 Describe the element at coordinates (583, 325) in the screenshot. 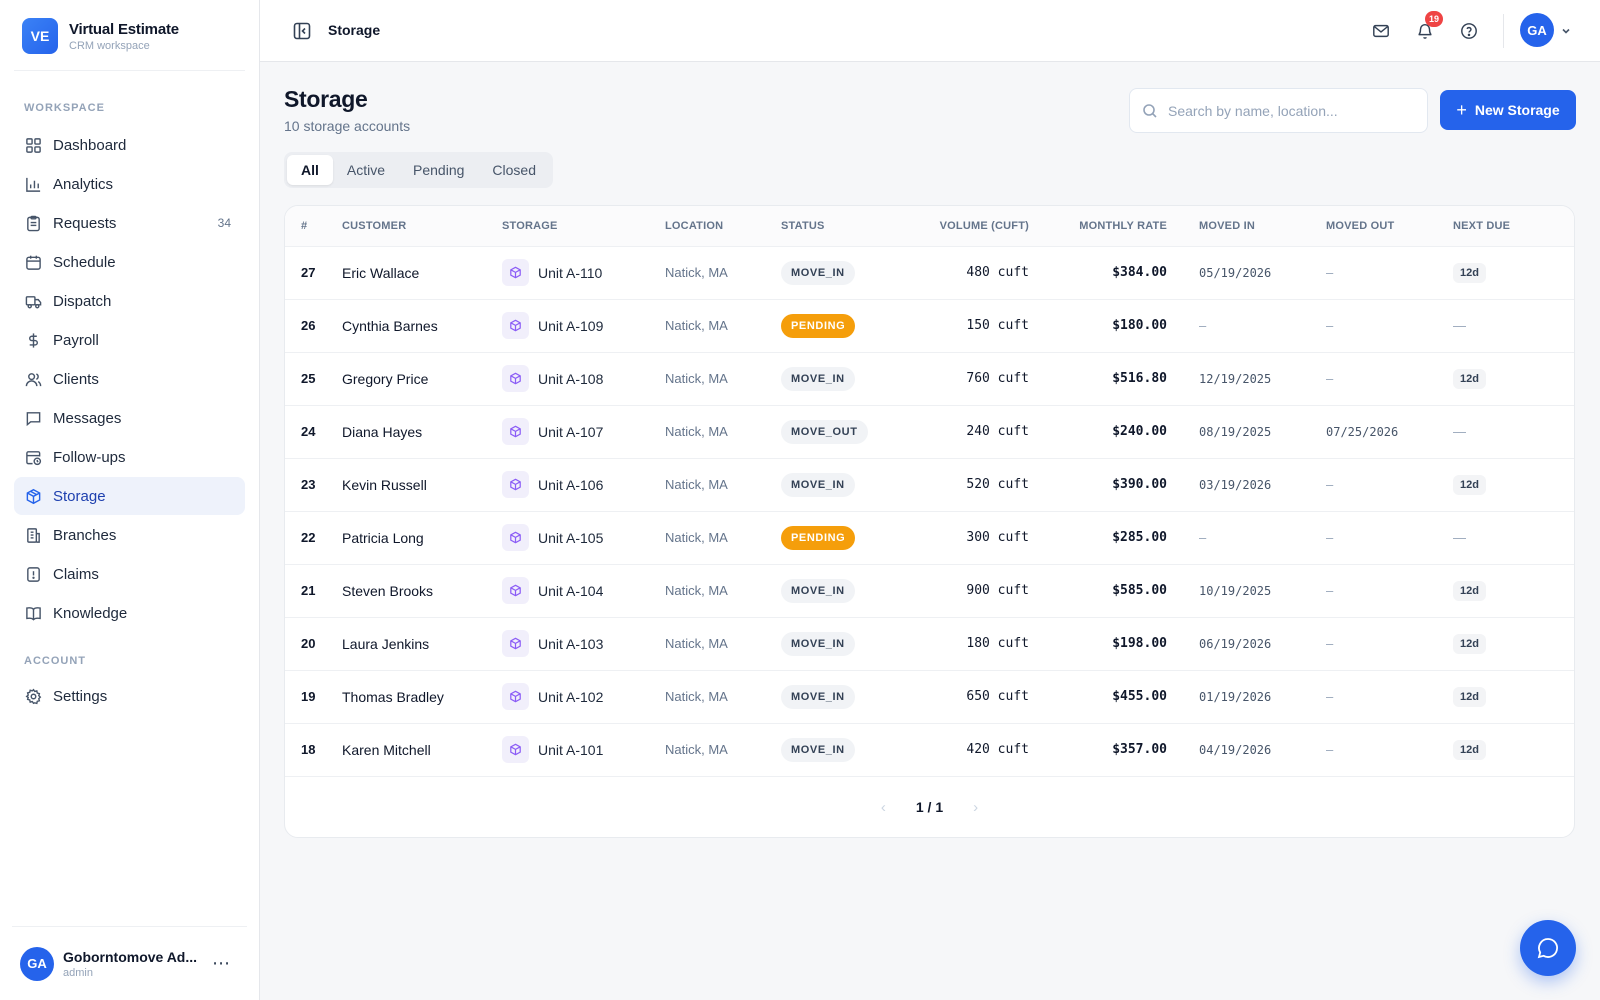

I see `storage-unit: Unit A-109` at that location.